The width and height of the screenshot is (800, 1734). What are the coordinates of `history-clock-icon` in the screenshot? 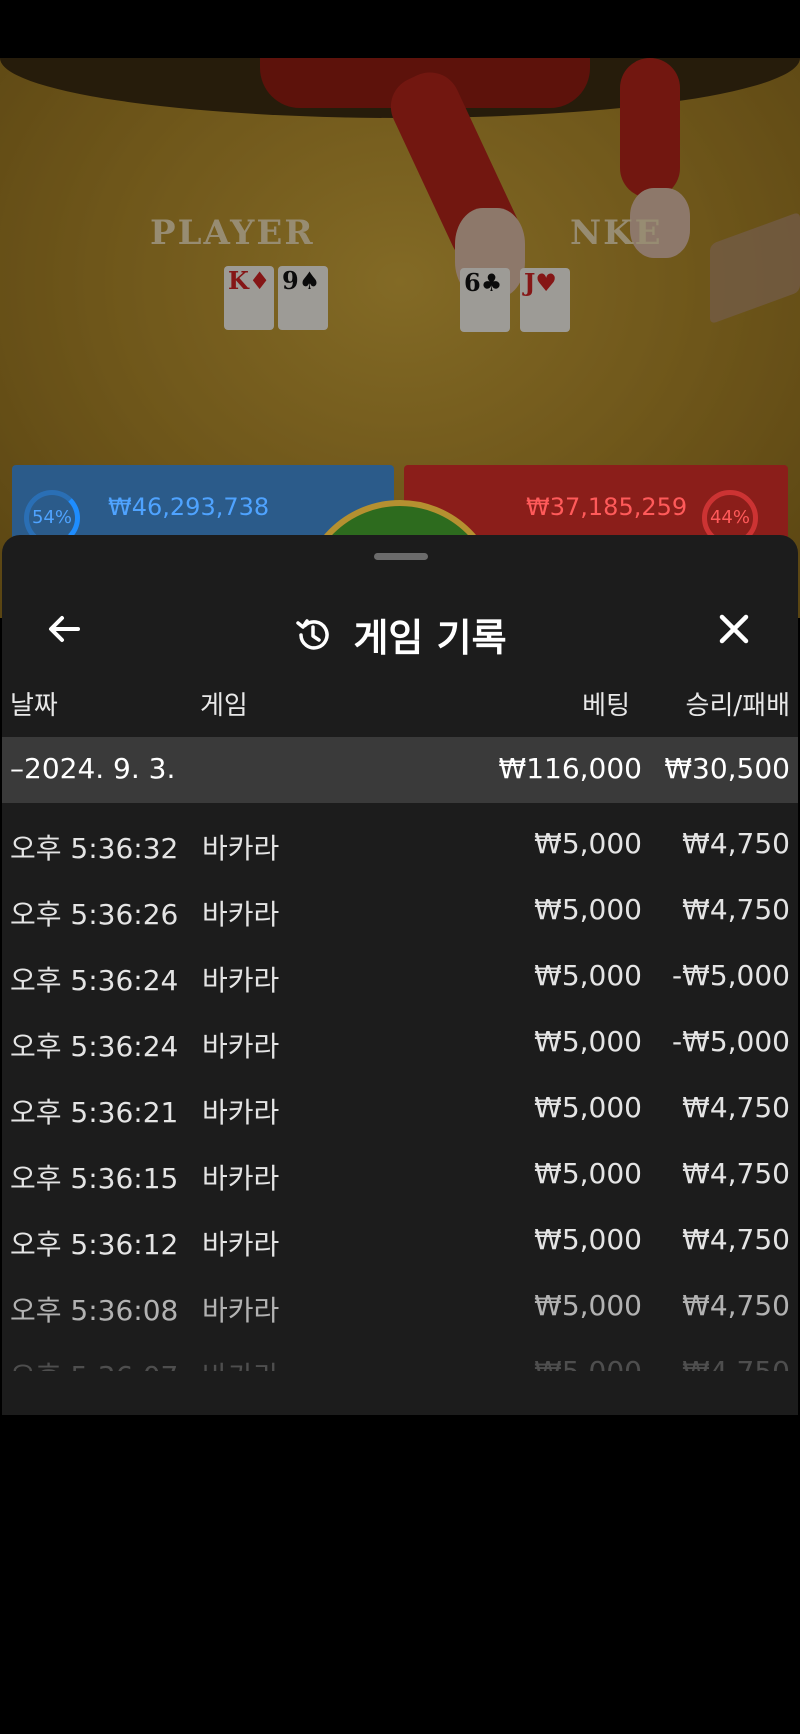 It's located at (313, 634).